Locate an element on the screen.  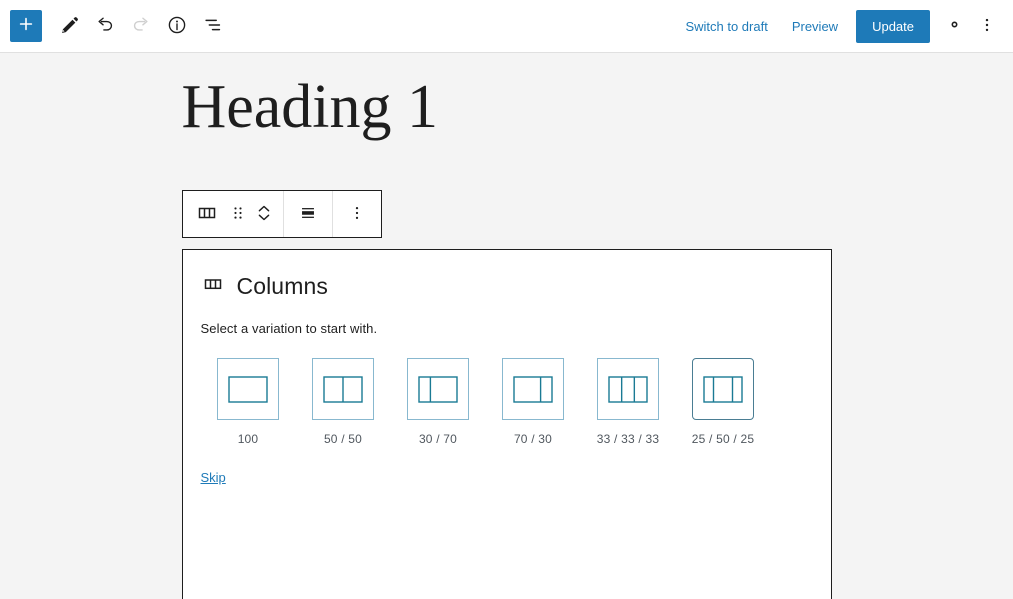
move-up-down-icon is located at coordinates (264, 214).